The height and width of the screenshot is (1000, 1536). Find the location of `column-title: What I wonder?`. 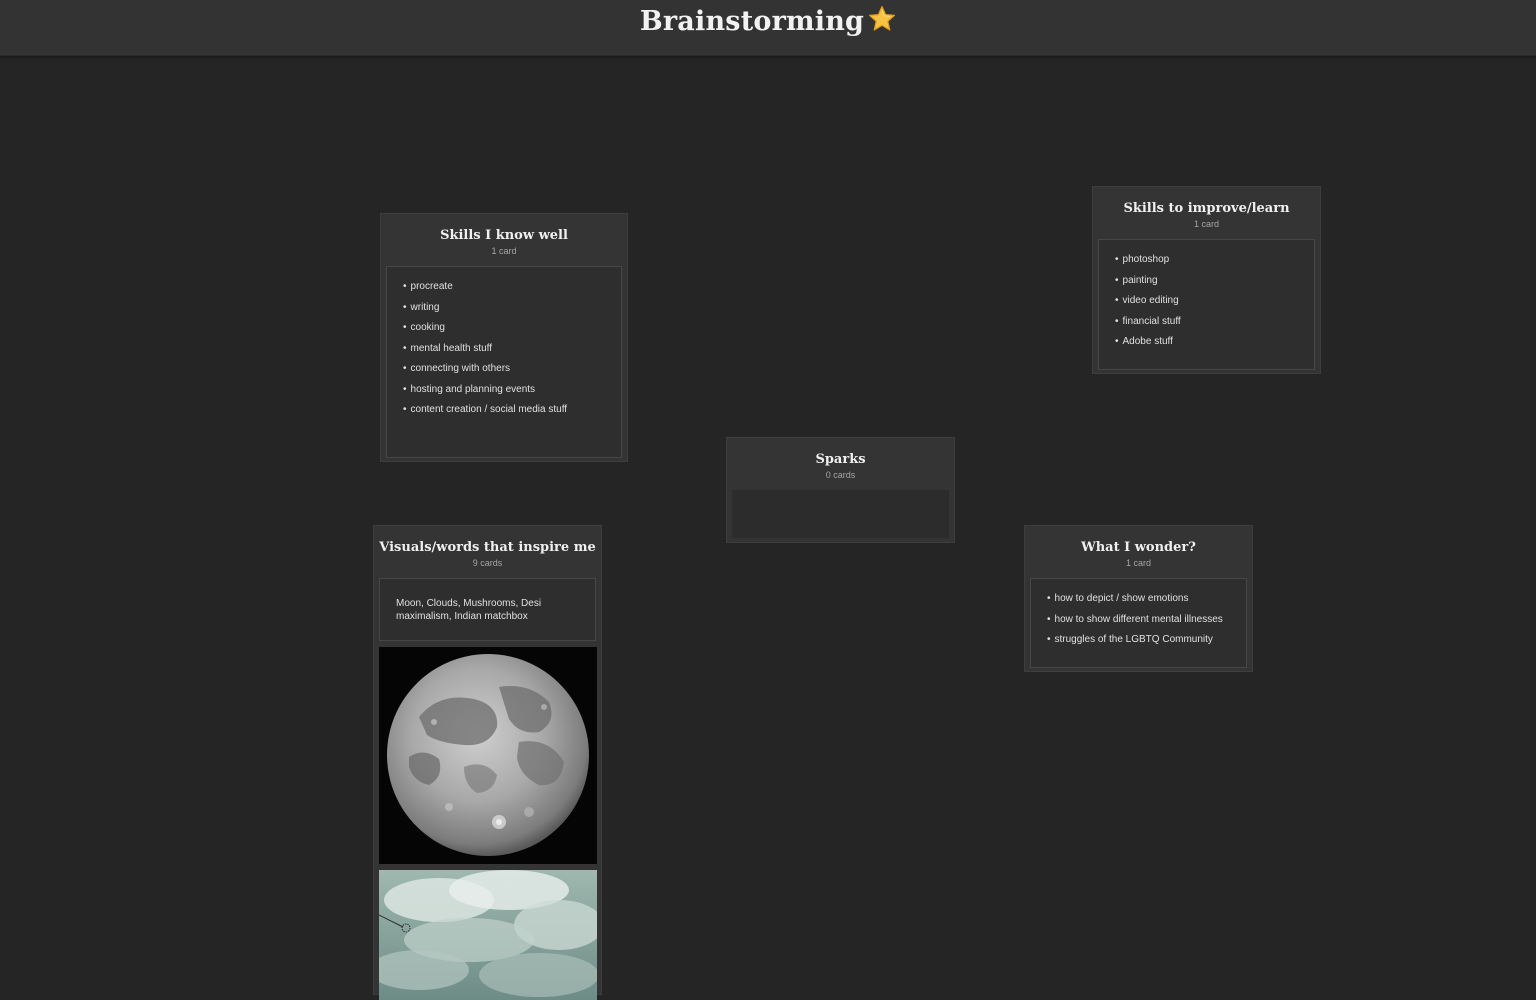

column-title: What I wonder? is located at coordinates (1138, 547).